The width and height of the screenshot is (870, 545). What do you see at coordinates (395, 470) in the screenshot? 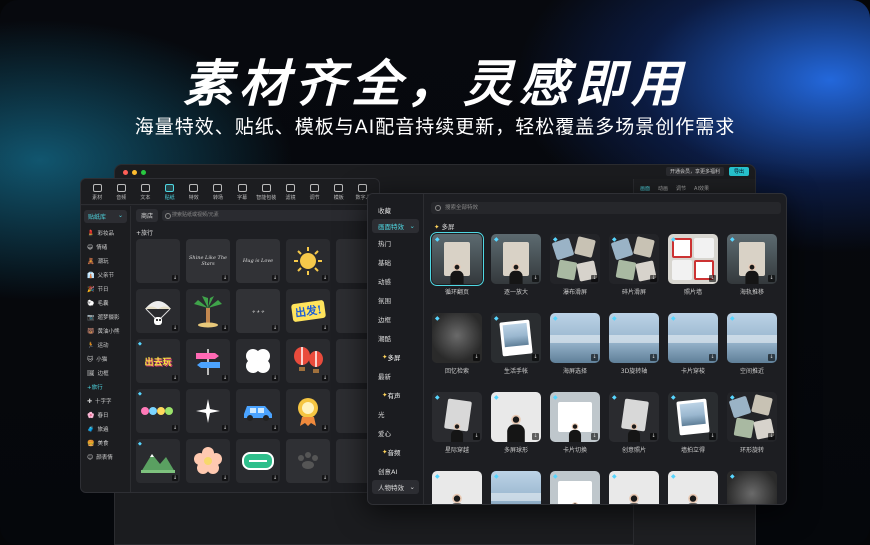
I see `effects-category-item: 创意AI` at bounding box center [395, 470].